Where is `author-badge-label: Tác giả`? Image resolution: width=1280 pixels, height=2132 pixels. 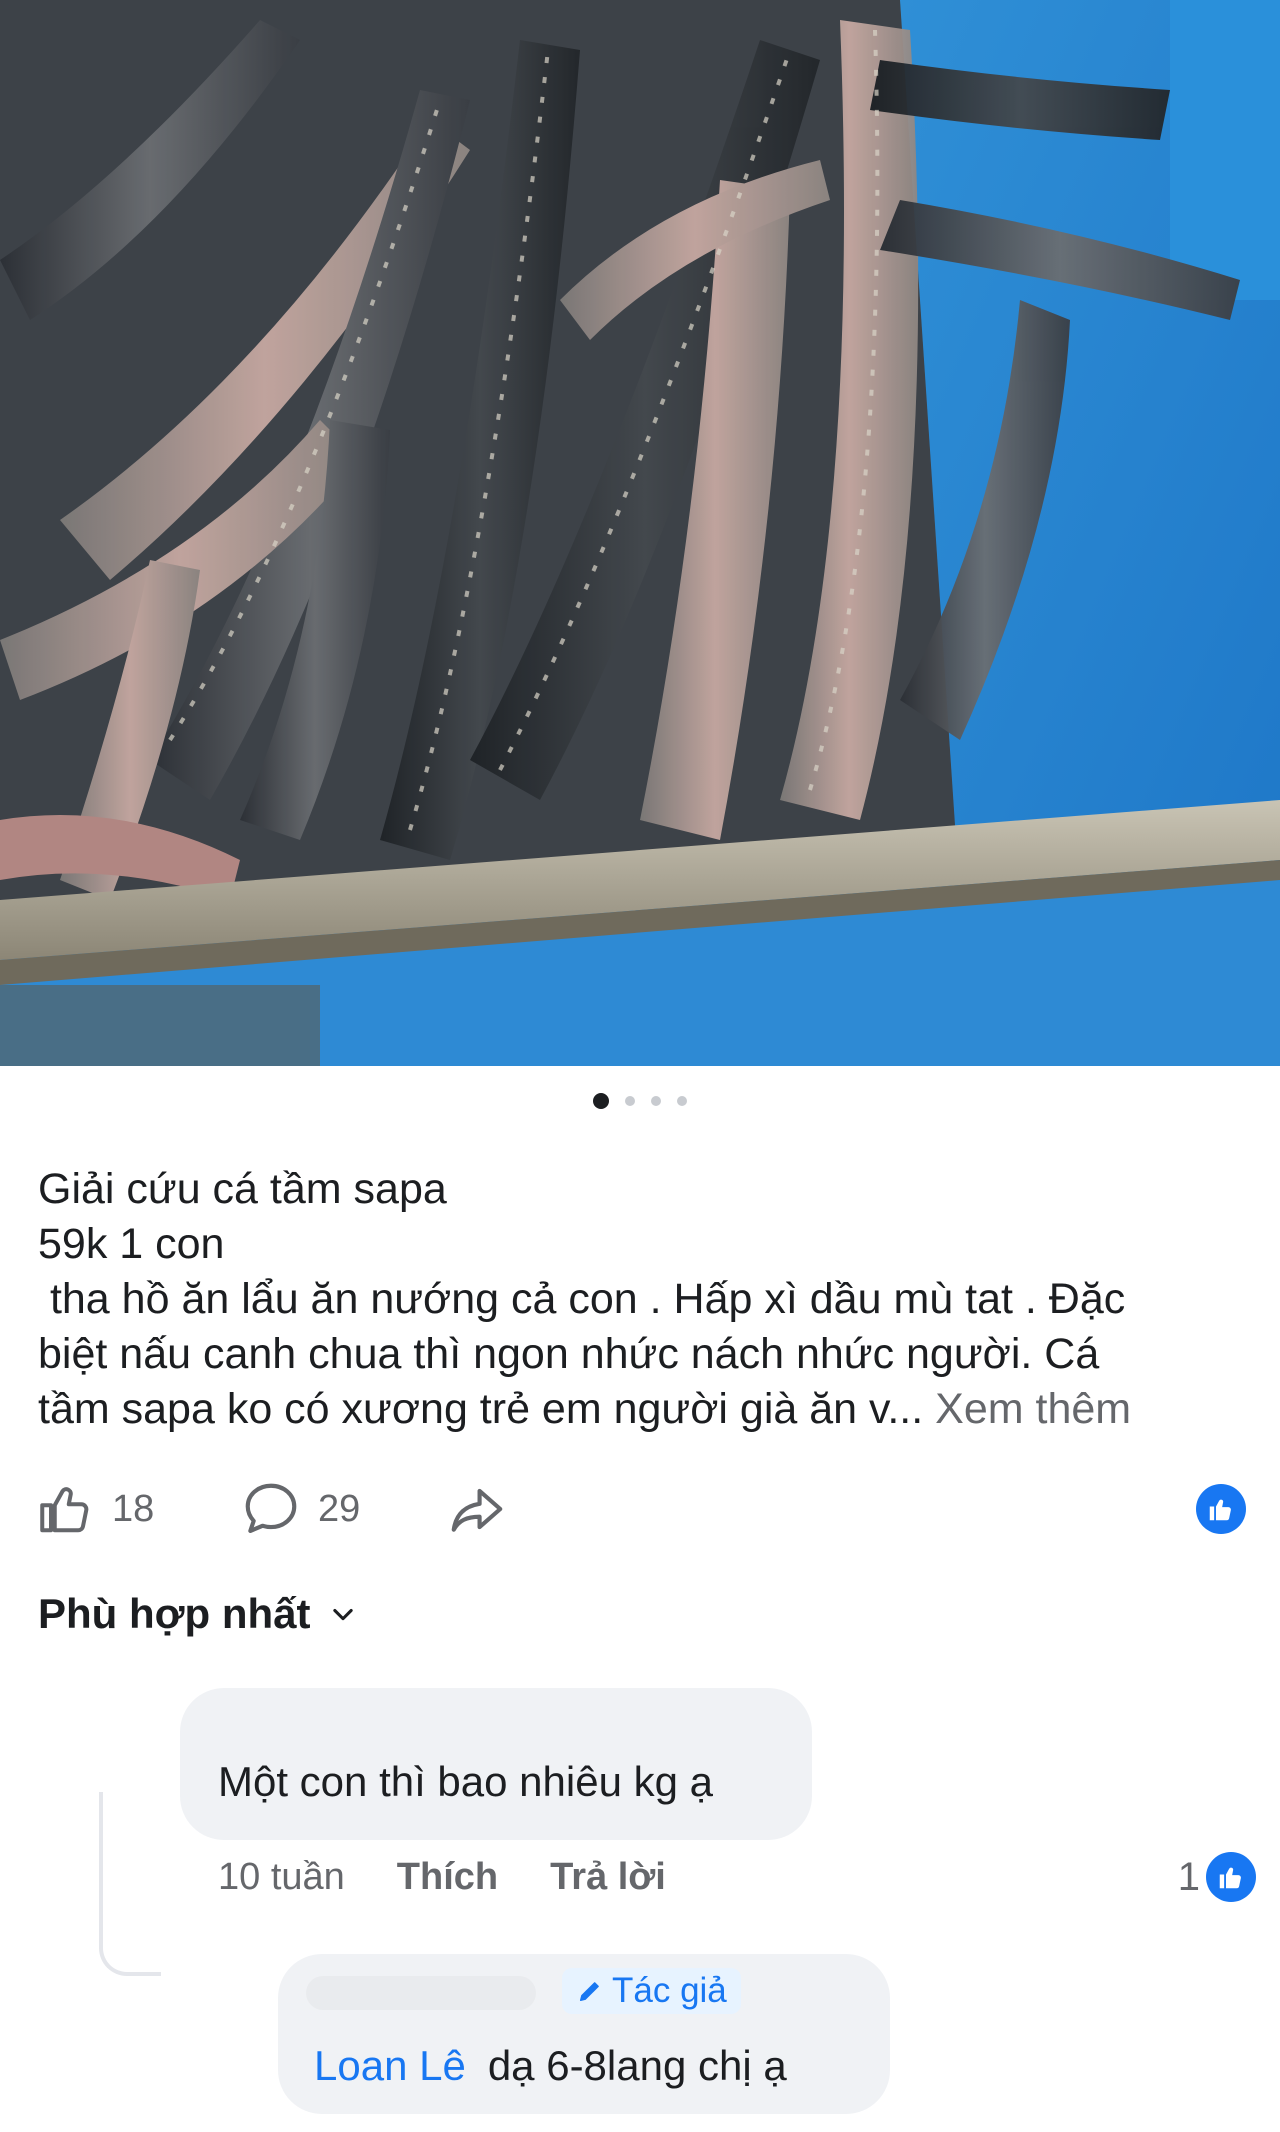
author-badge-label: Tác giả is located at coordinates (669, 1990).